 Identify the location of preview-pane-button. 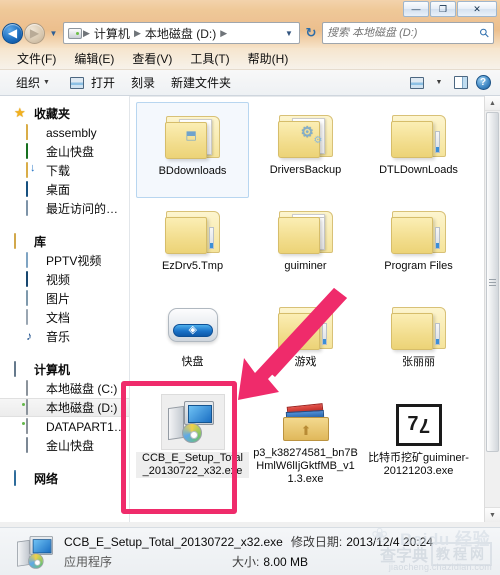
(461, 83).